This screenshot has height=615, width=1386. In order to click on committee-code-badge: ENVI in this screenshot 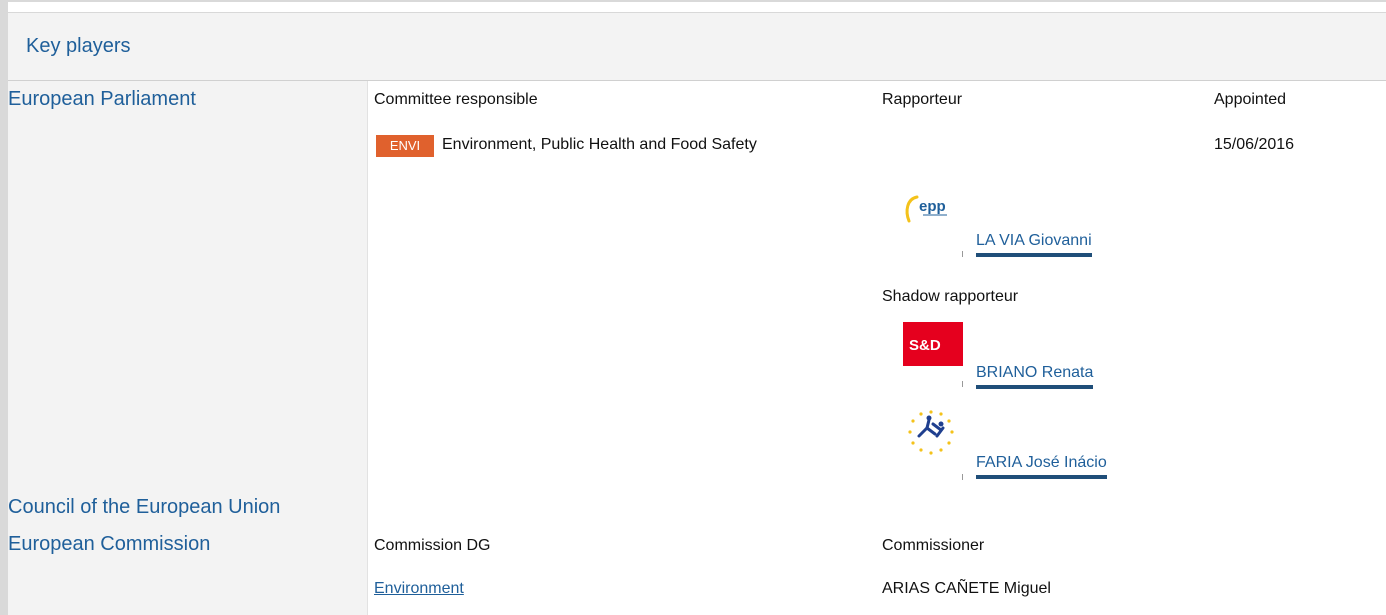, I will do `click(405, 146)`.